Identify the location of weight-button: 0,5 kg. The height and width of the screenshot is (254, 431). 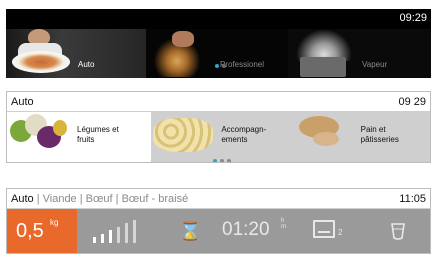
(42, 231).